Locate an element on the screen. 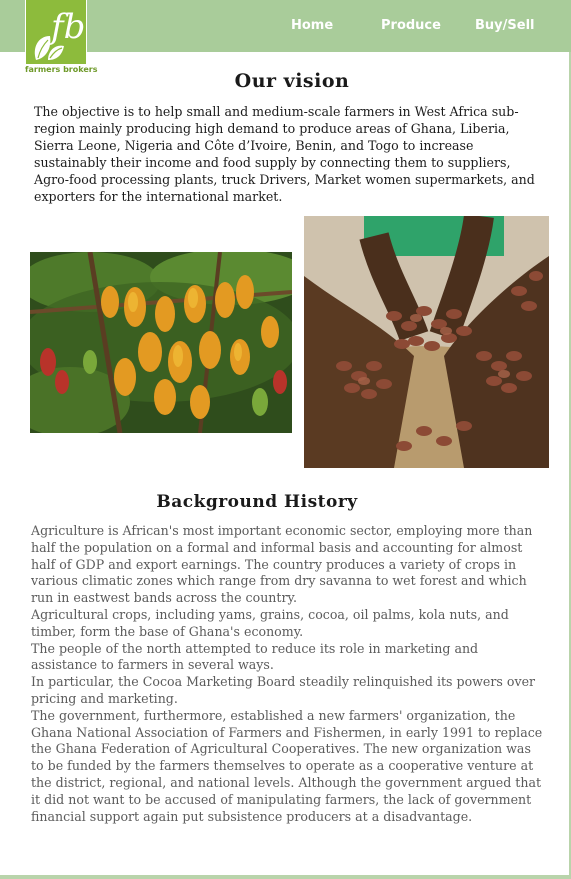 This screenshot has height=879, width=571. logo-letters: fb is located at coordinates (66, 27).